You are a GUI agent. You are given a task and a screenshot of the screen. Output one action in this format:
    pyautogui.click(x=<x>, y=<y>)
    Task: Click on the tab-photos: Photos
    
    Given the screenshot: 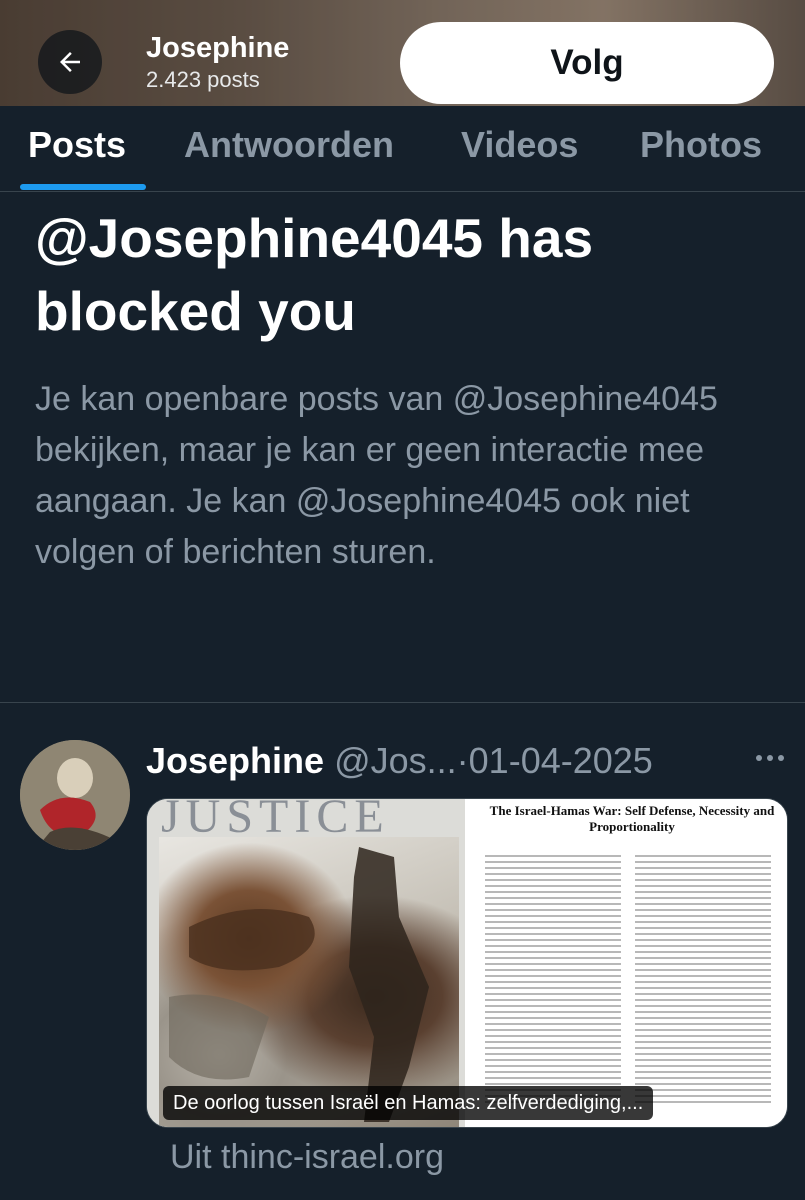 What is the action you would take?
    pyautogui.click(x=701, y=145)
    